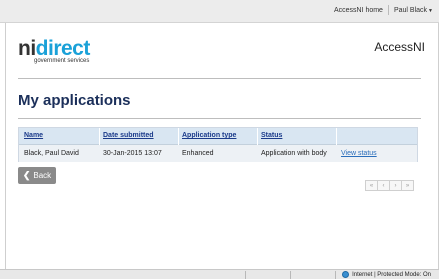  What do you see at coordinates (413, 10) in the screenshot?
I see `user-menu: Paul Black▼` at bounding box center [413, 10].